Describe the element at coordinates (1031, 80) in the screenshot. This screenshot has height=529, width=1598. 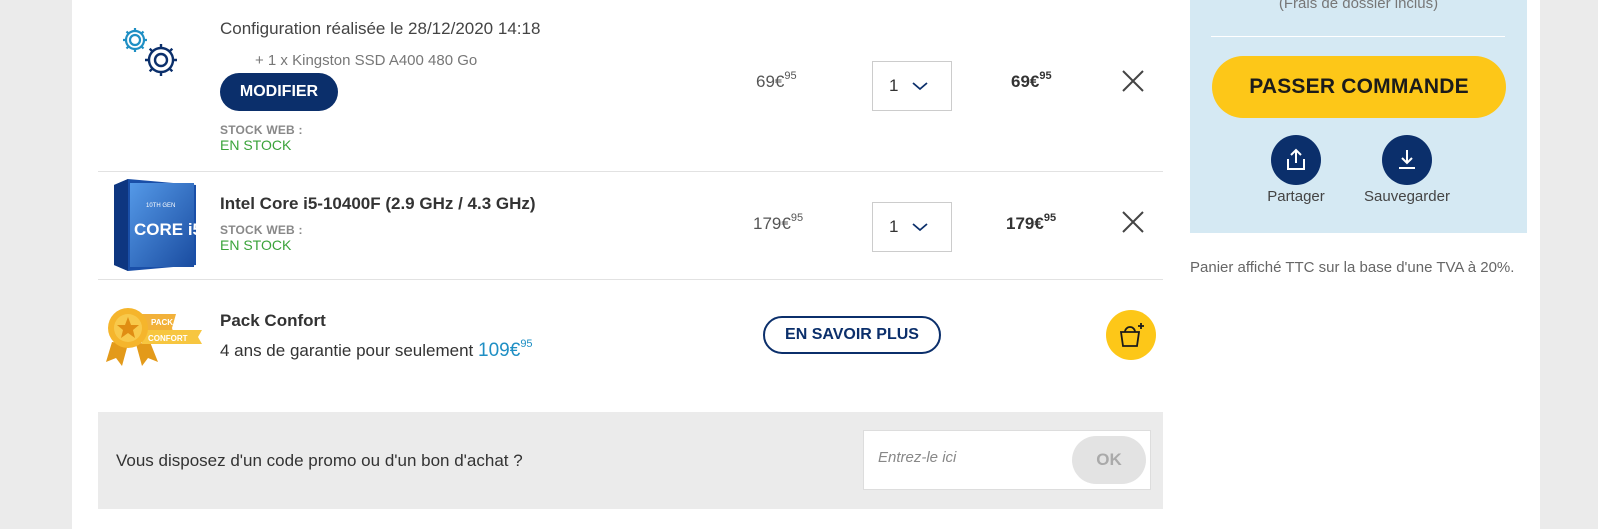
I see `line-total: 69€95` at that location.